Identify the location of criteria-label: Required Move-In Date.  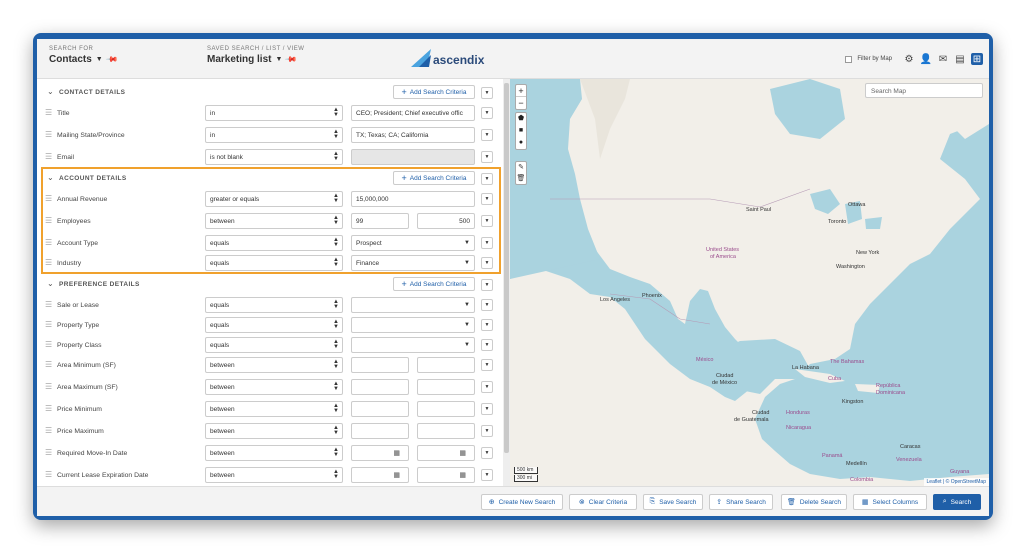
(92, 453).